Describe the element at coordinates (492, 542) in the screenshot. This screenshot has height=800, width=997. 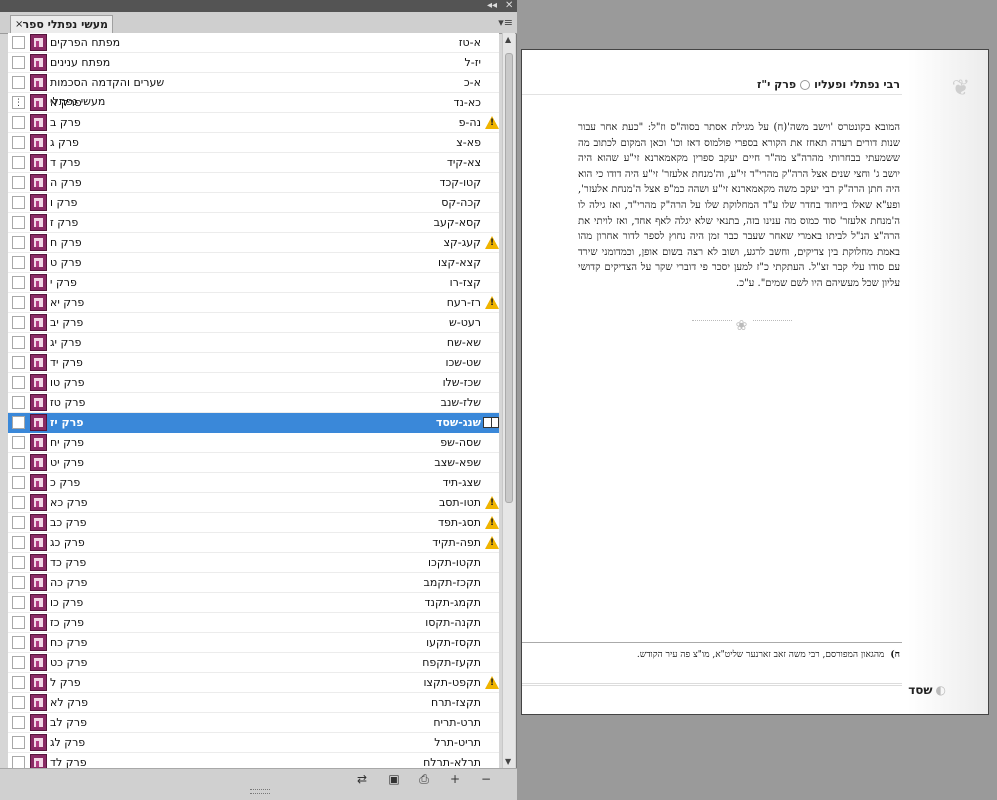
I see `warning-icon` at that location.